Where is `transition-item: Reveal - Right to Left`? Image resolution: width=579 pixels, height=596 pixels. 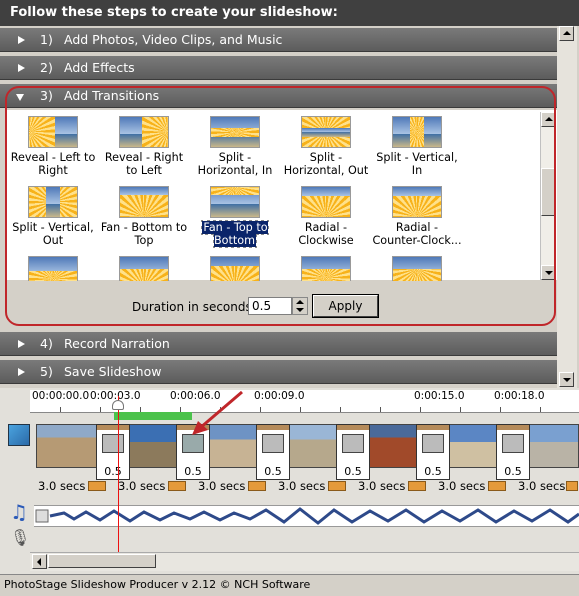
transition-item: Reveal - Right to Left is located at coordinates (144, 146).